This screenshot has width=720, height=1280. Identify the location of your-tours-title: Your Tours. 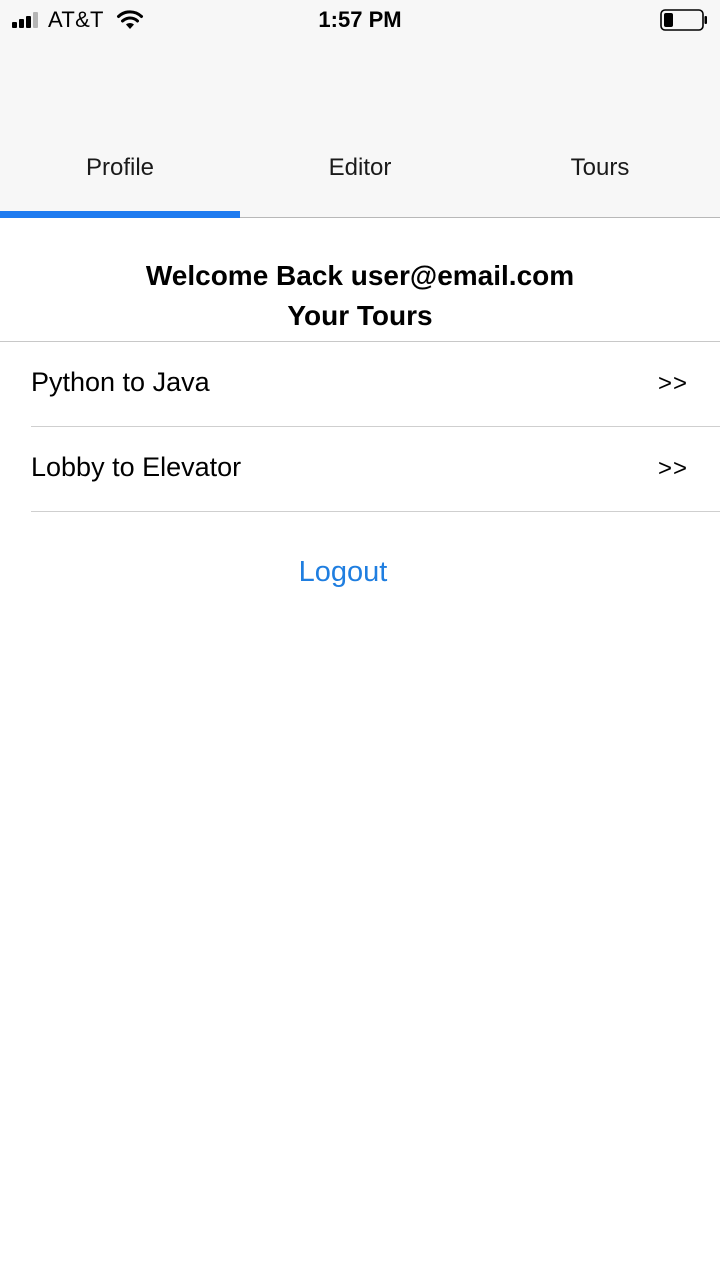
(360, 315).